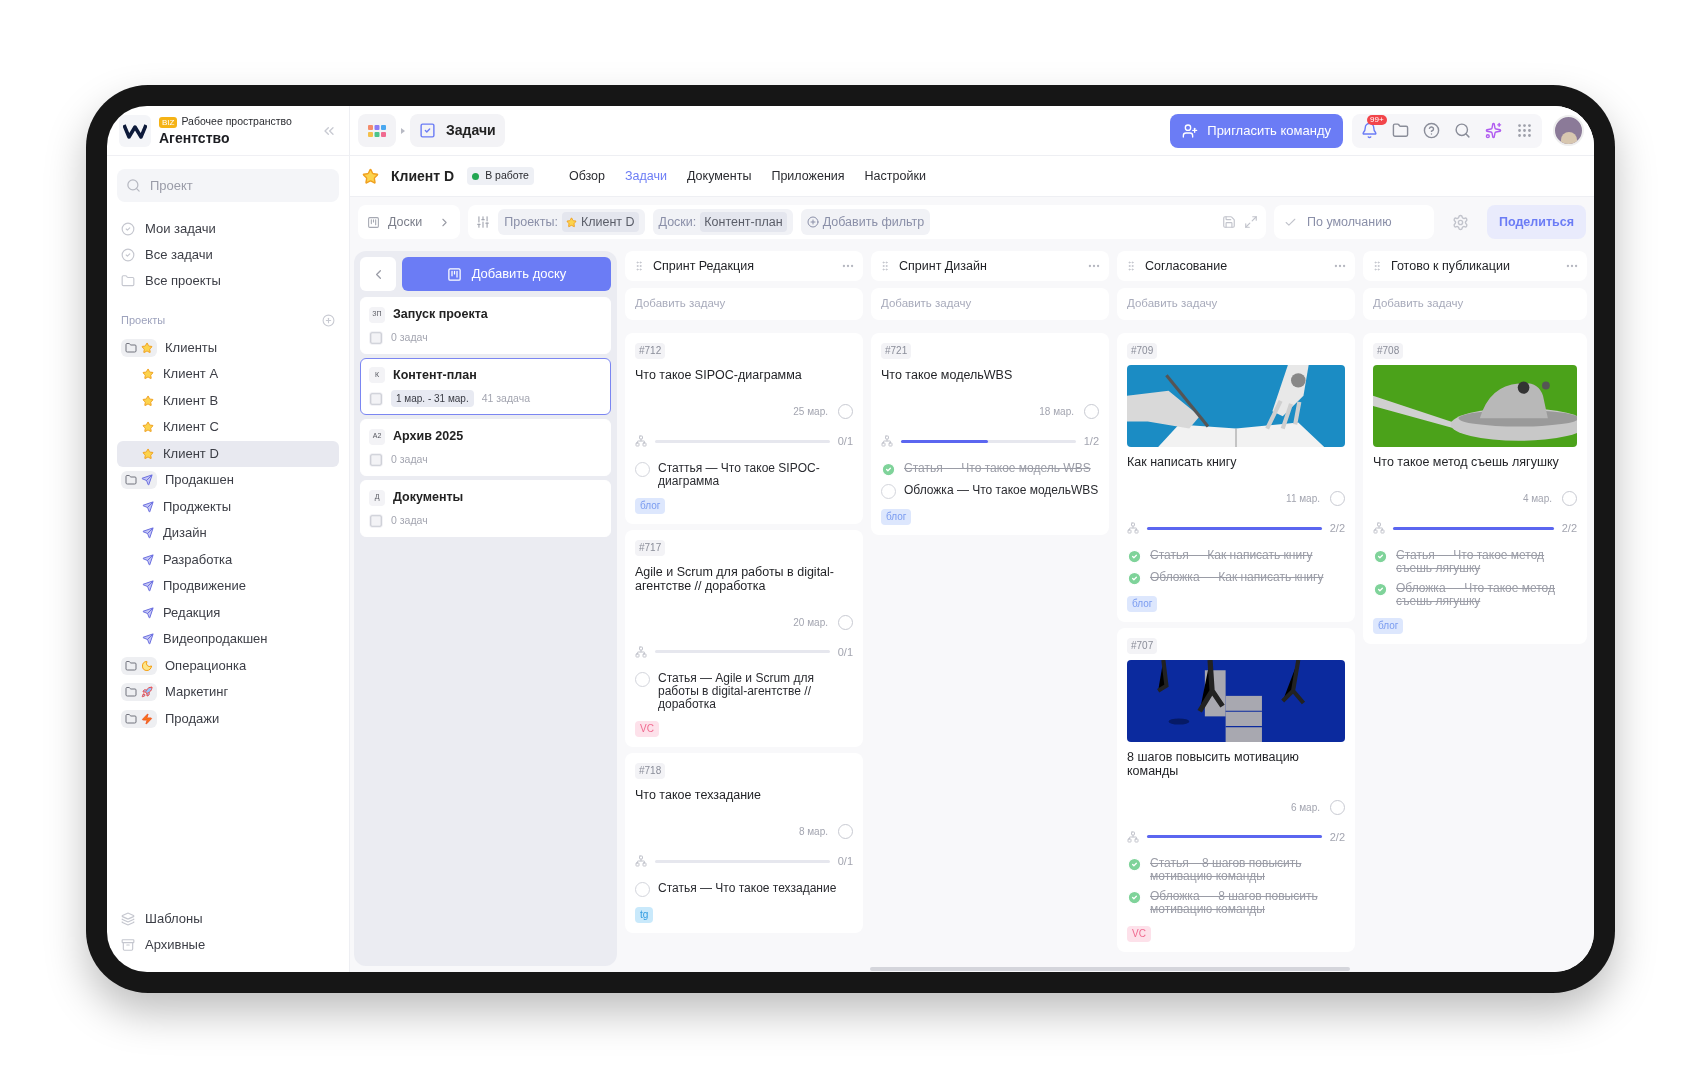 Image resolution: width=1700 pixels, height=1080 pixels. Describe the element at coordinates (435, 375) in the screenshot. I see `board-name: Контент-план` at that location.